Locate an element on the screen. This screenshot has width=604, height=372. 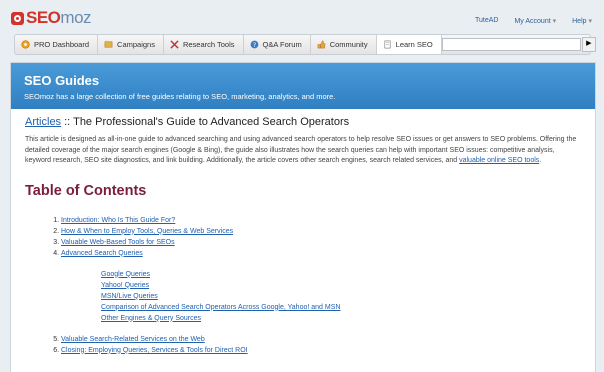
user-link: TuteAD is located at coordinates (486, 21).